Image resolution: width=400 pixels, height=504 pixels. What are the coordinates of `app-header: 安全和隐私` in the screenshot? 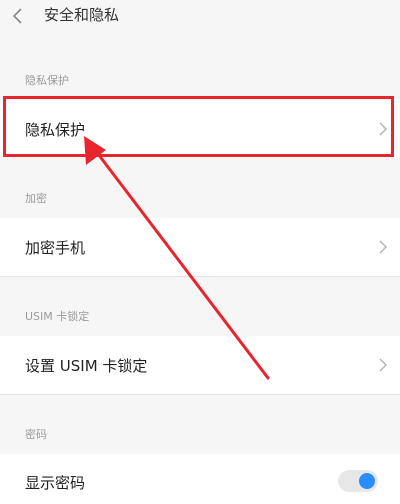 It's located at (200, 18).